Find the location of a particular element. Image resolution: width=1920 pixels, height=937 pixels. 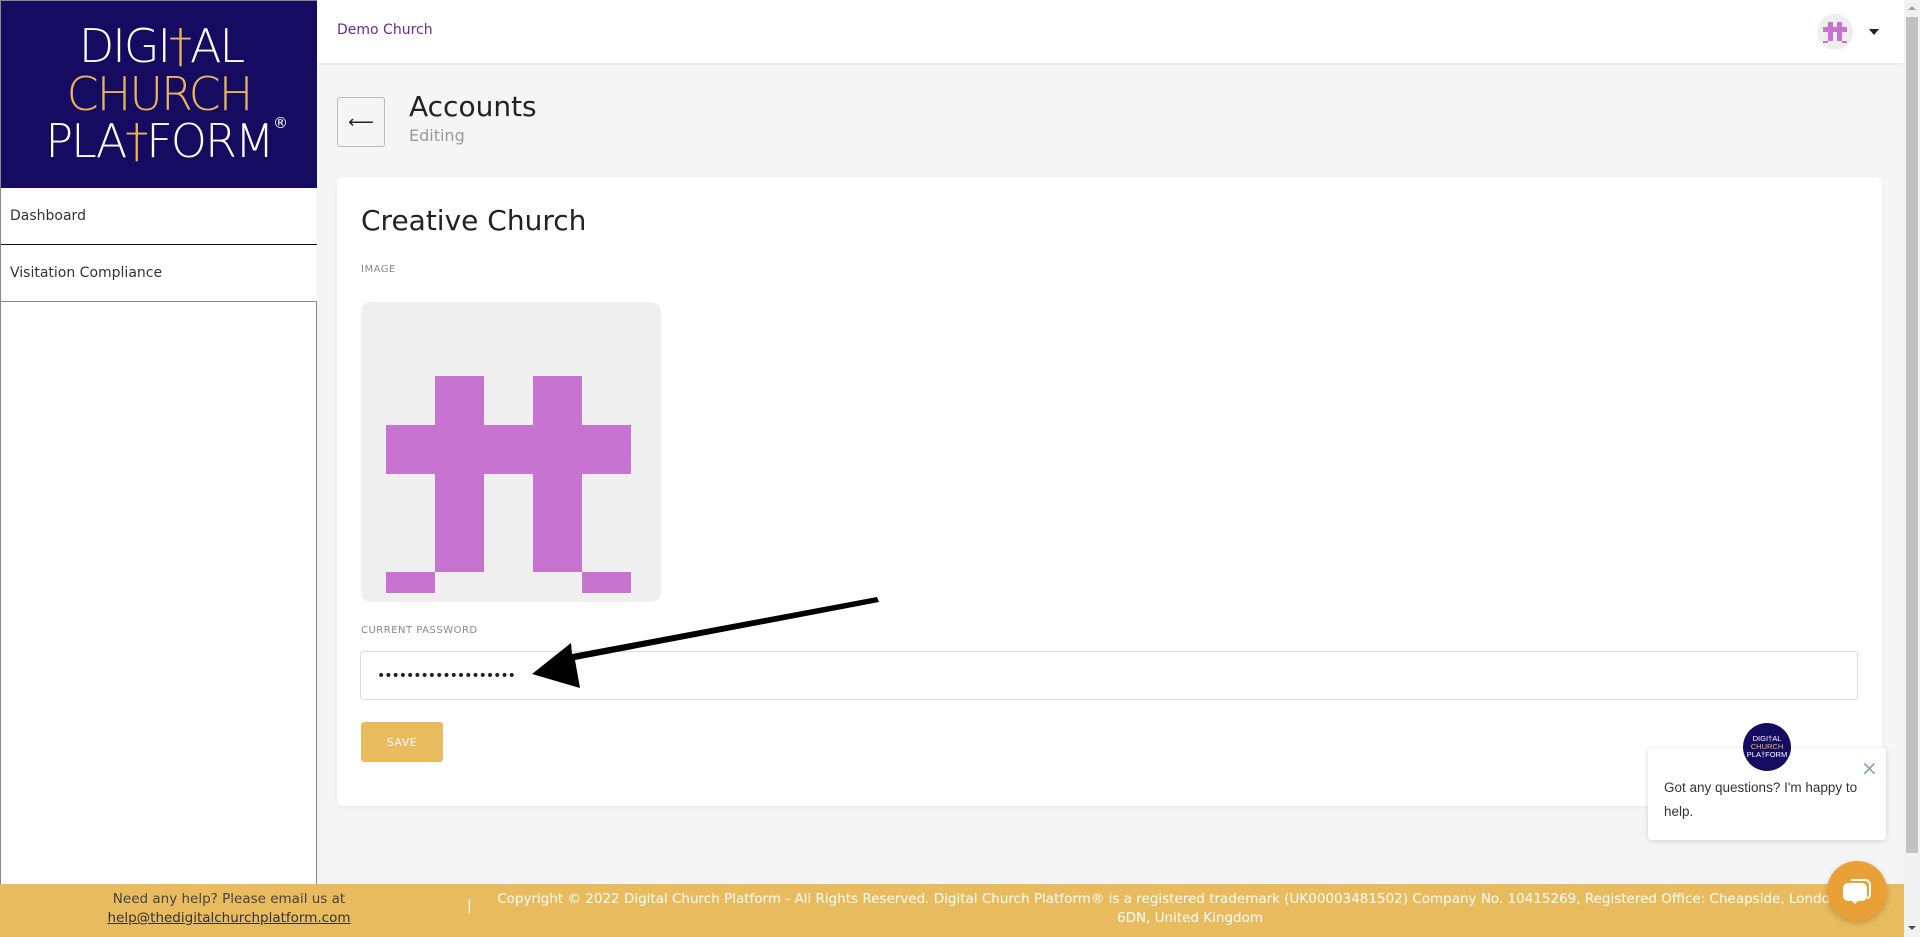

brand-logo: DIGI†AL CHURCH PLA†FORM ® is located at coordinates (159, 94).